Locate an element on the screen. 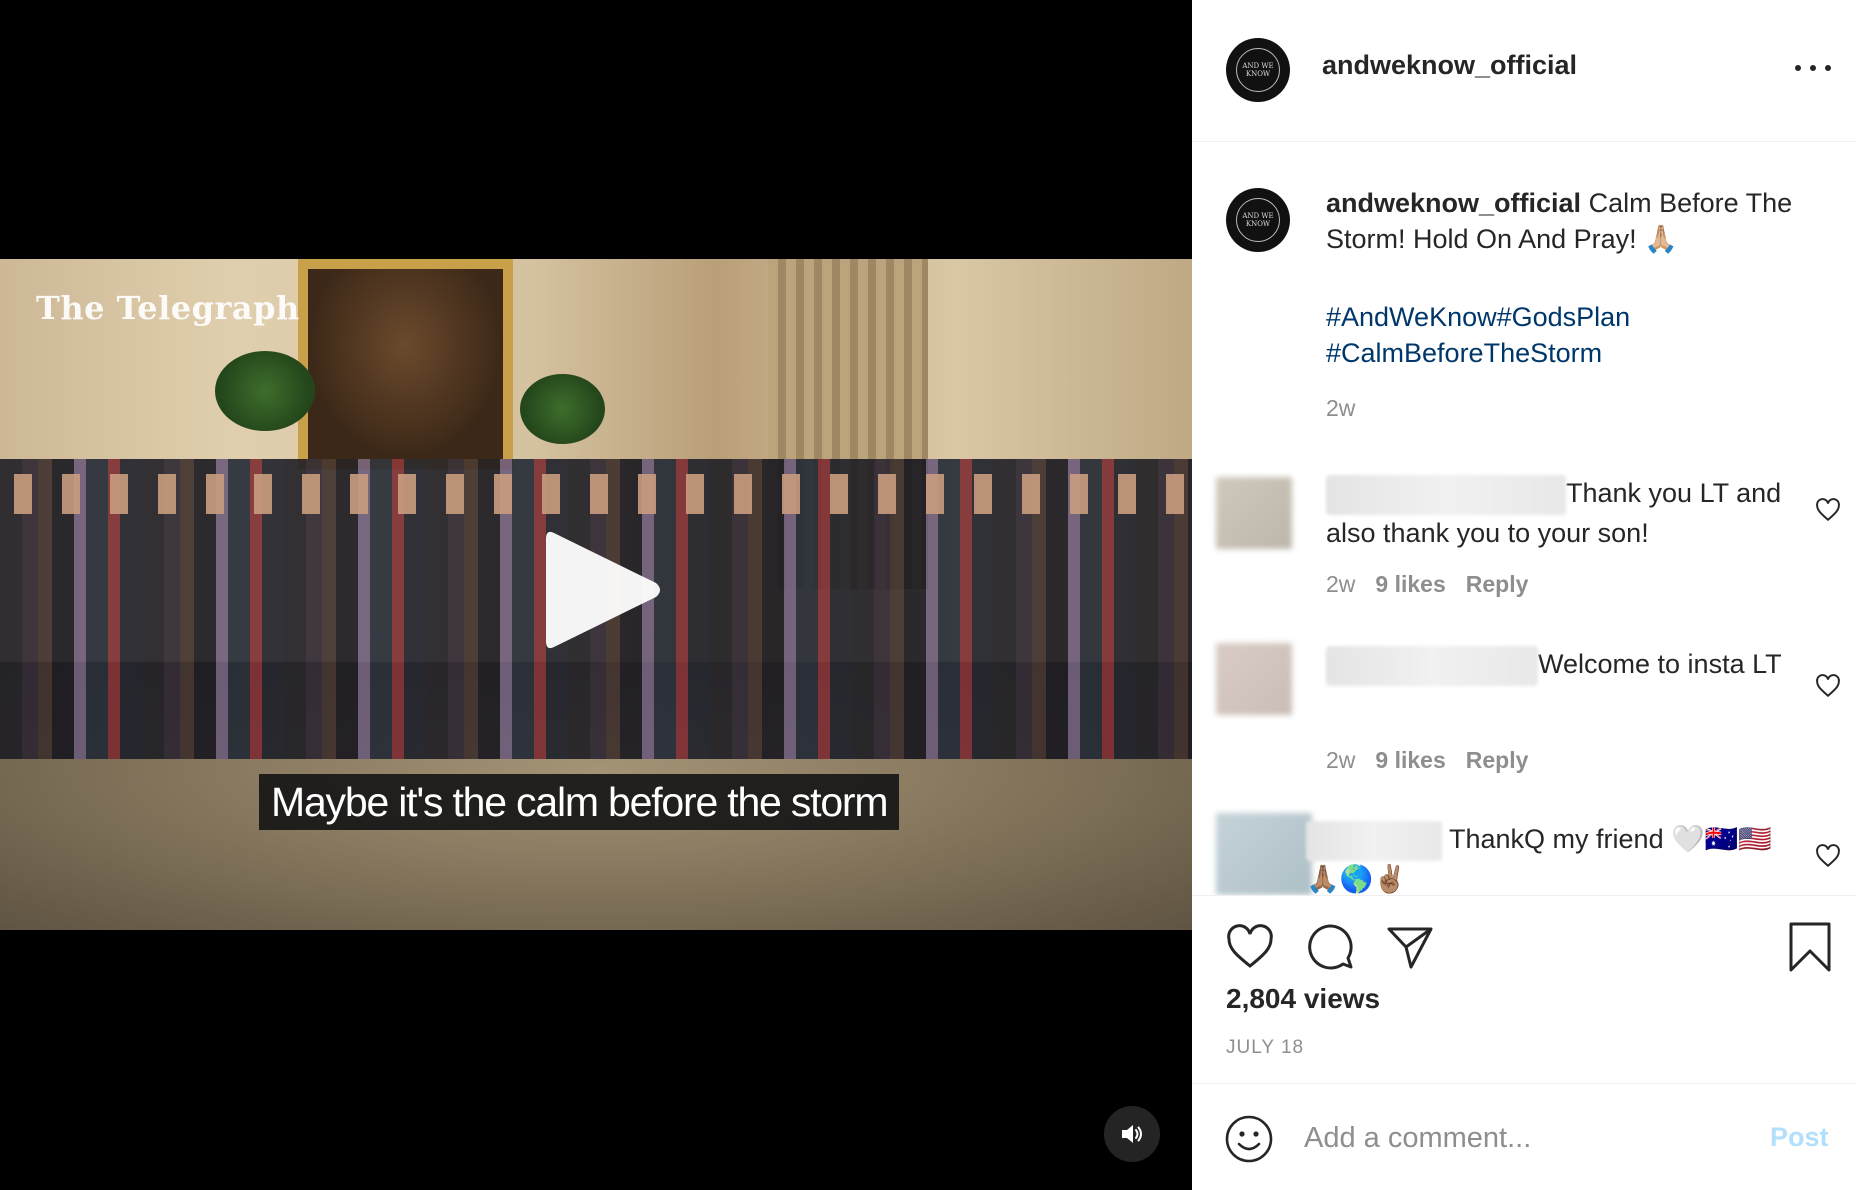 This screenshot has height=1190, width=1856. comment-input is located at coordinates (1529, 1138).